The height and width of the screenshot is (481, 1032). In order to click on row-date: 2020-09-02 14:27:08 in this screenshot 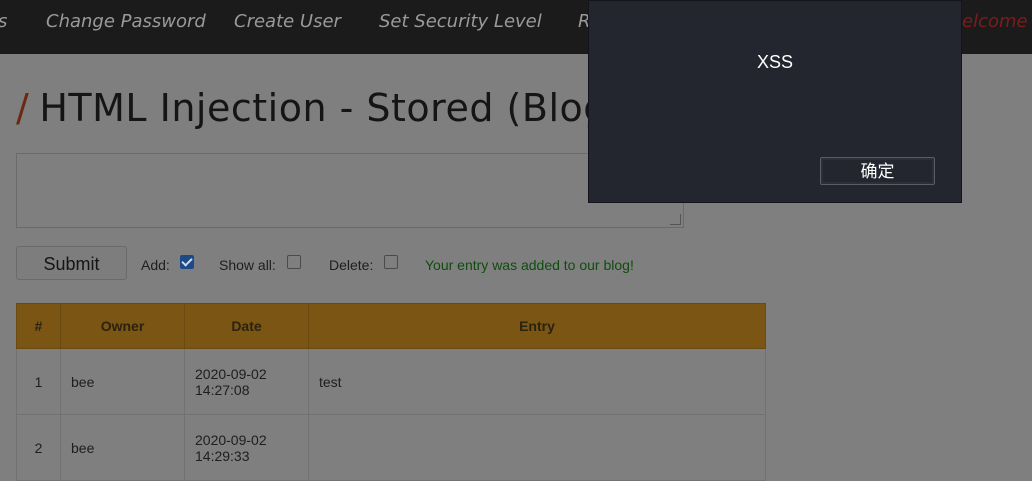, I will do `click(246, 381)`.